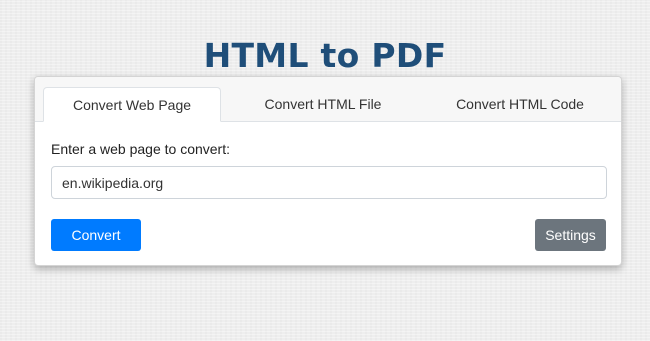 This screenshot has width=650, height=341. Describe the element at coordinates (132, 104) in the screenshot. I see `tab-convert-web-page: Convert Web Page` at that location.